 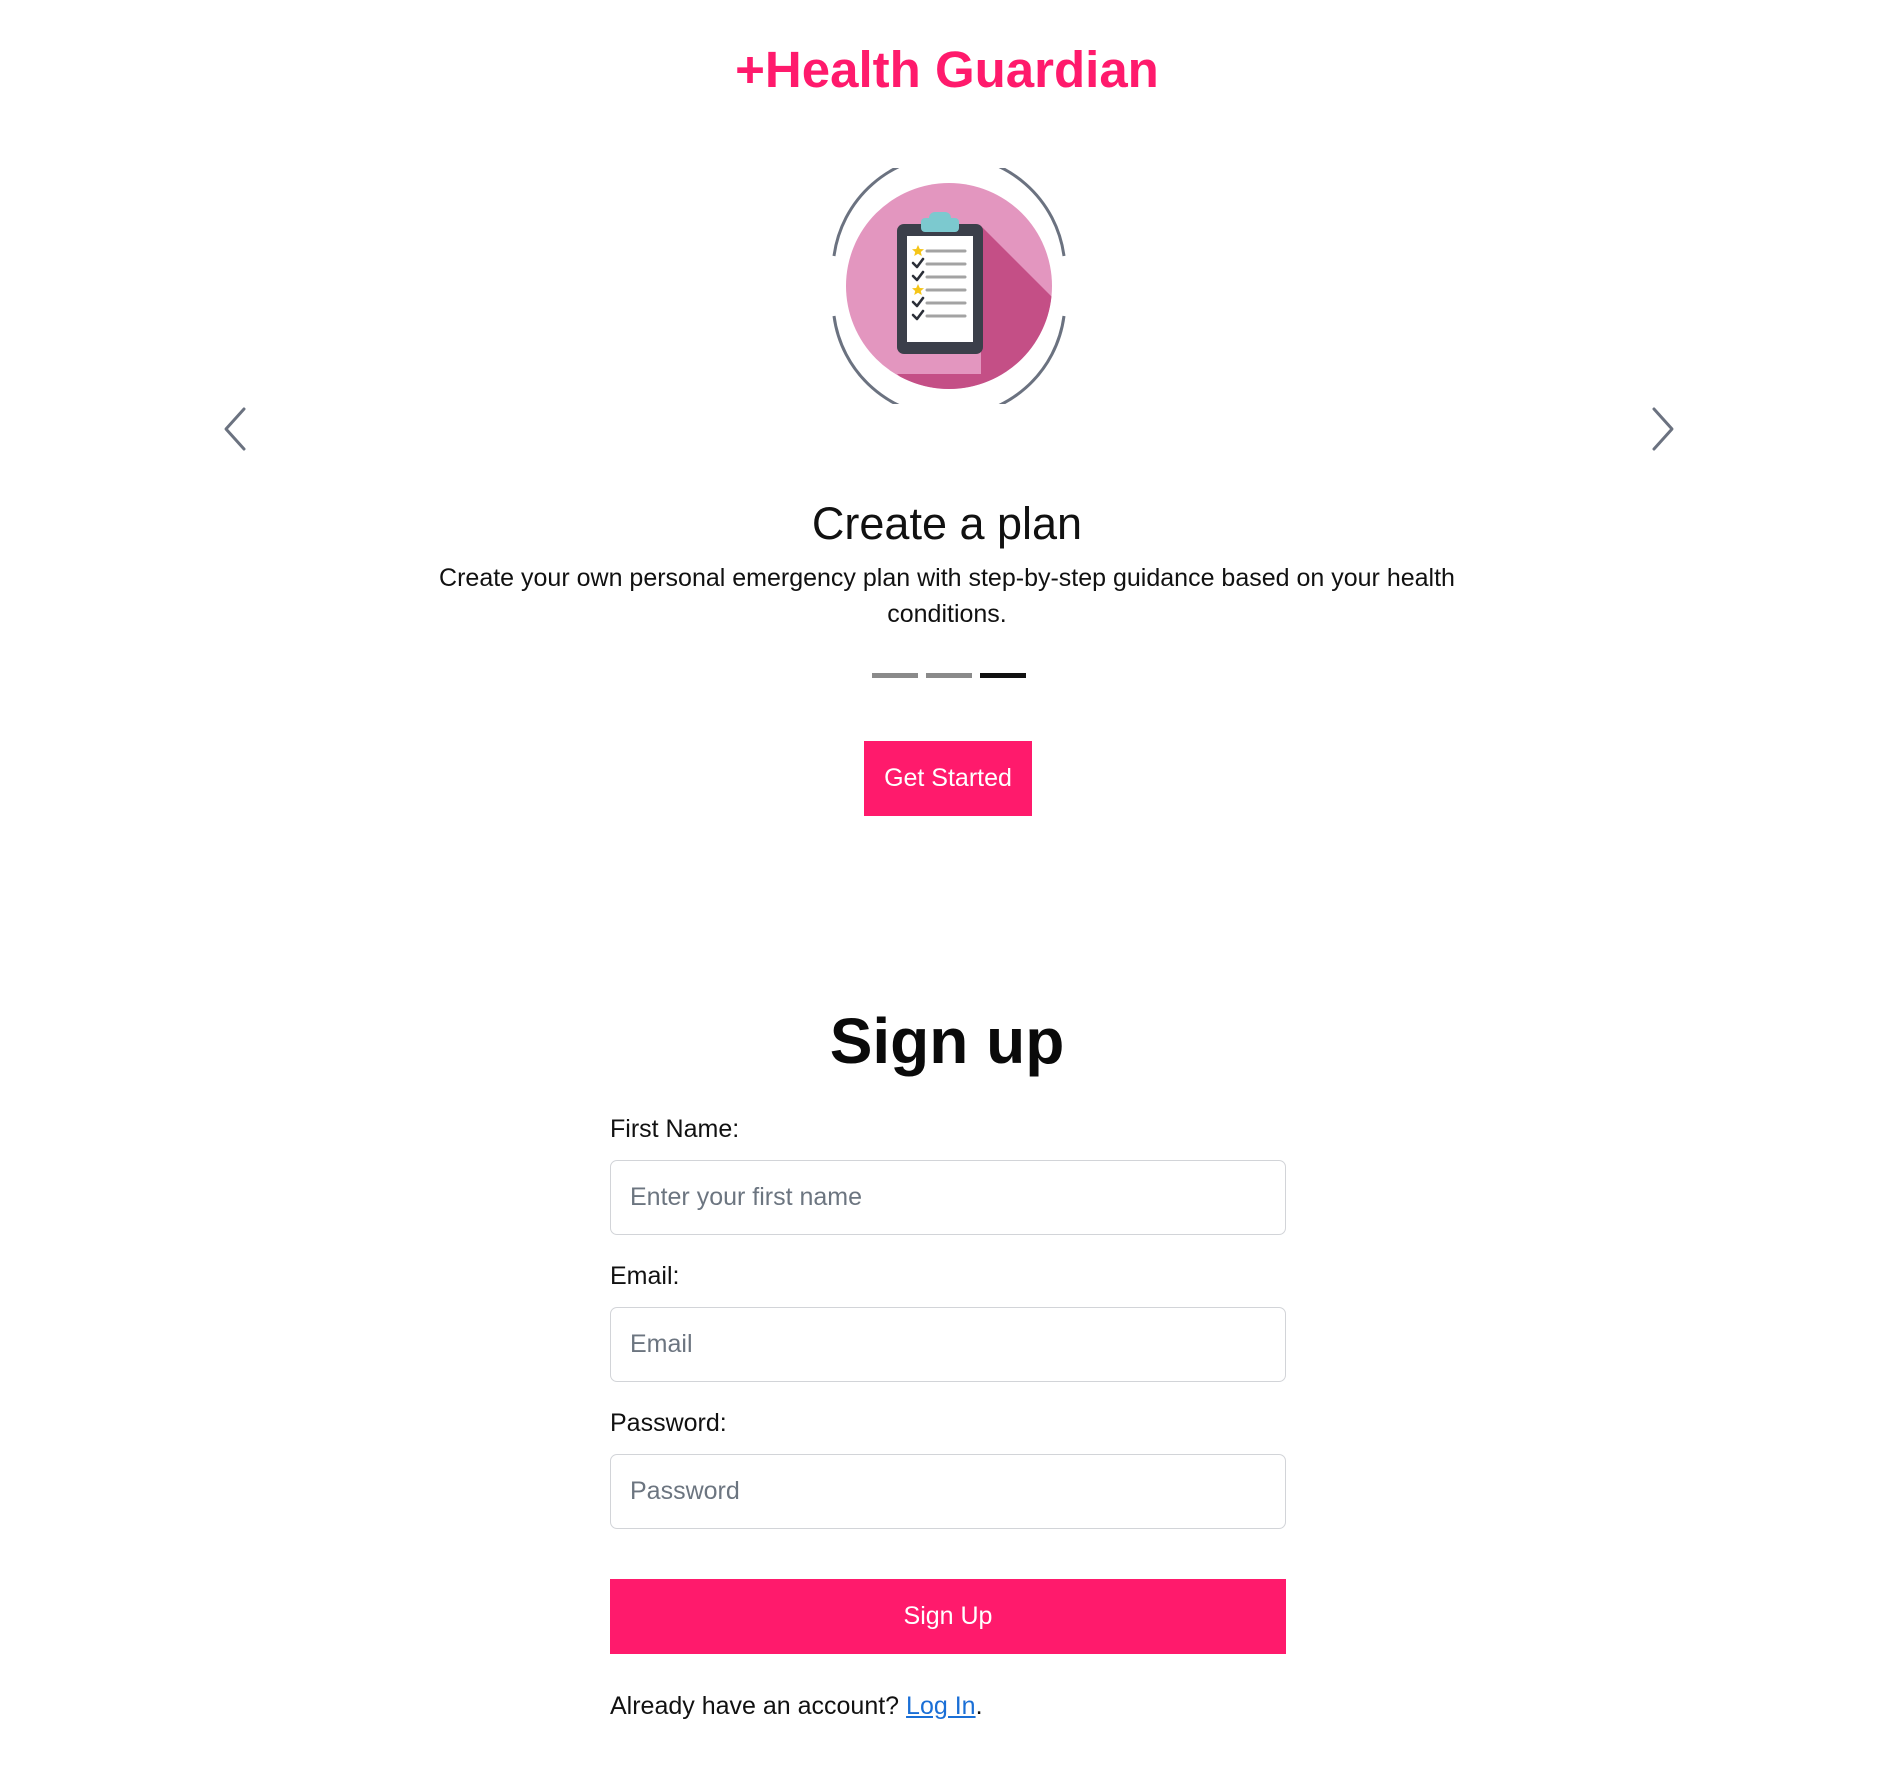 I want to click on email-label: Email:, so click(x=645, y=1276).